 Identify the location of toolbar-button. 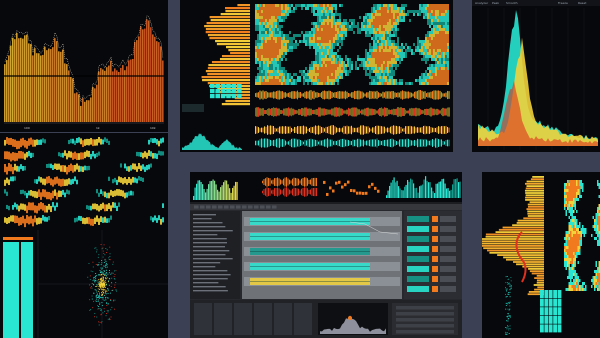
(238, 207).